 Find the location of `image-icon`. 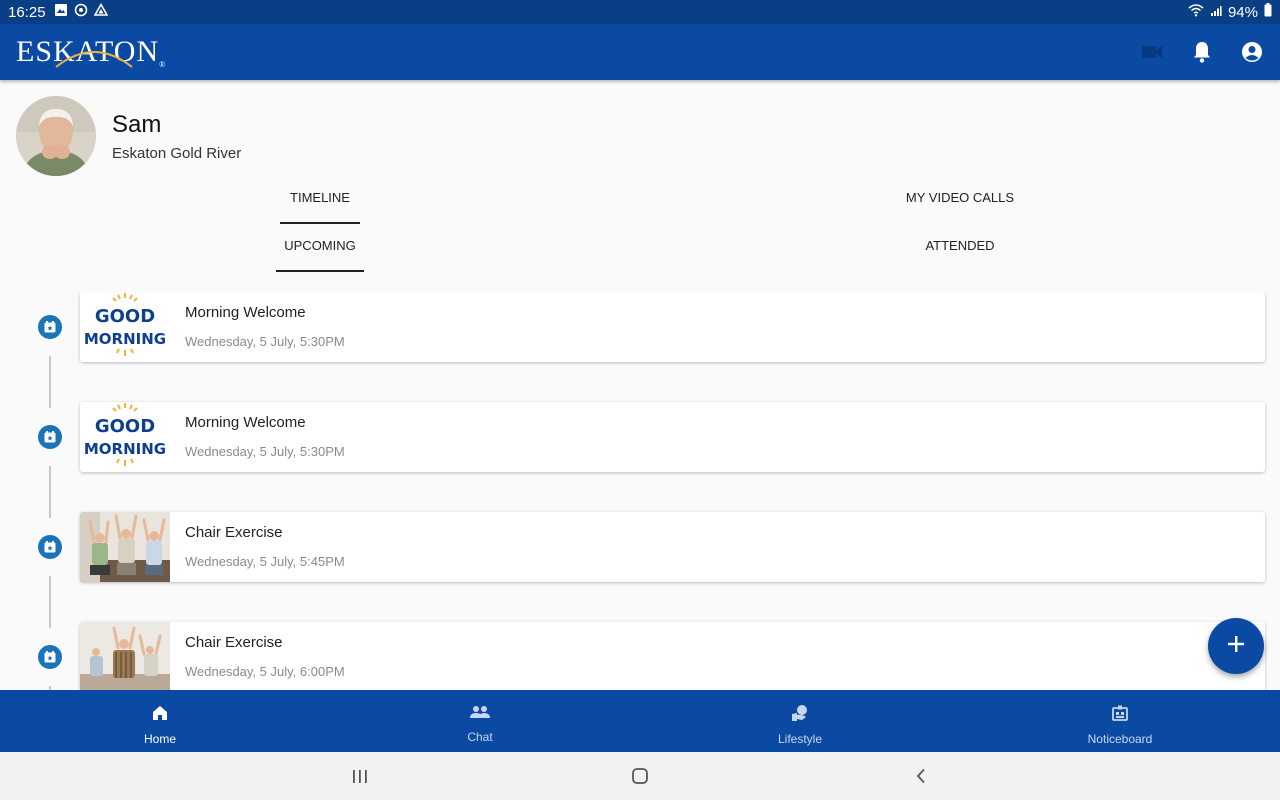

image-icon is located at coordinates (61, 12).